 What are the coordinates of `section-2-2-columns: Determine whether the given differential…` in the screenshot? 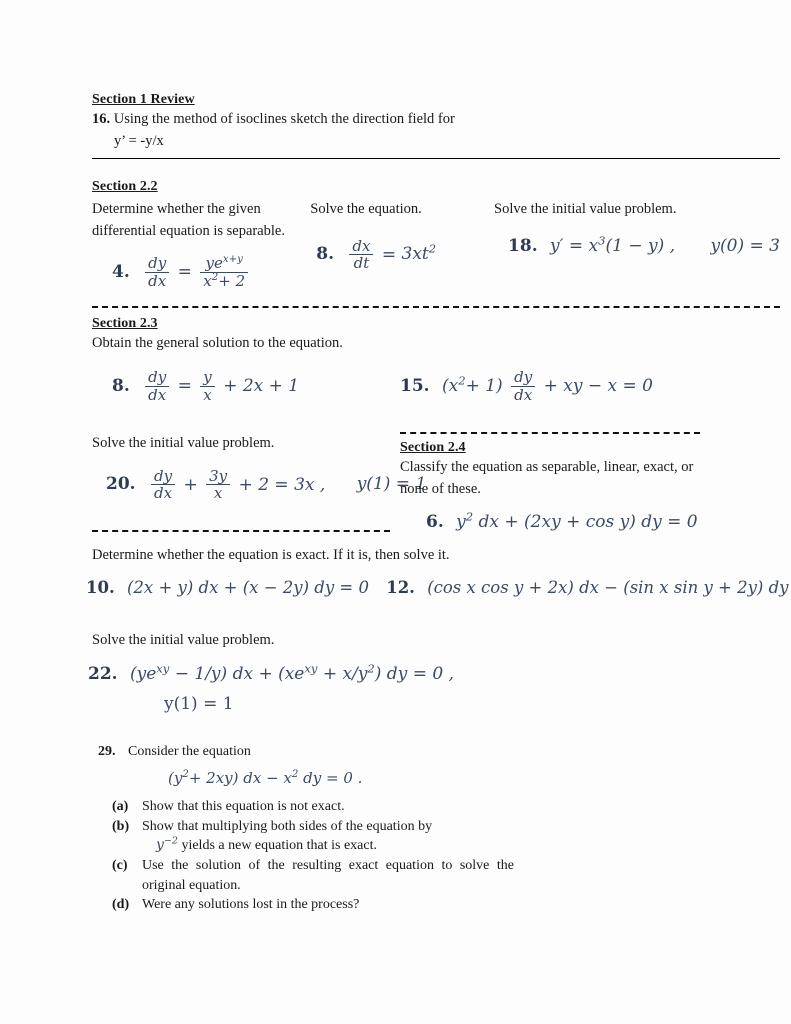 It's located at (436, 244).